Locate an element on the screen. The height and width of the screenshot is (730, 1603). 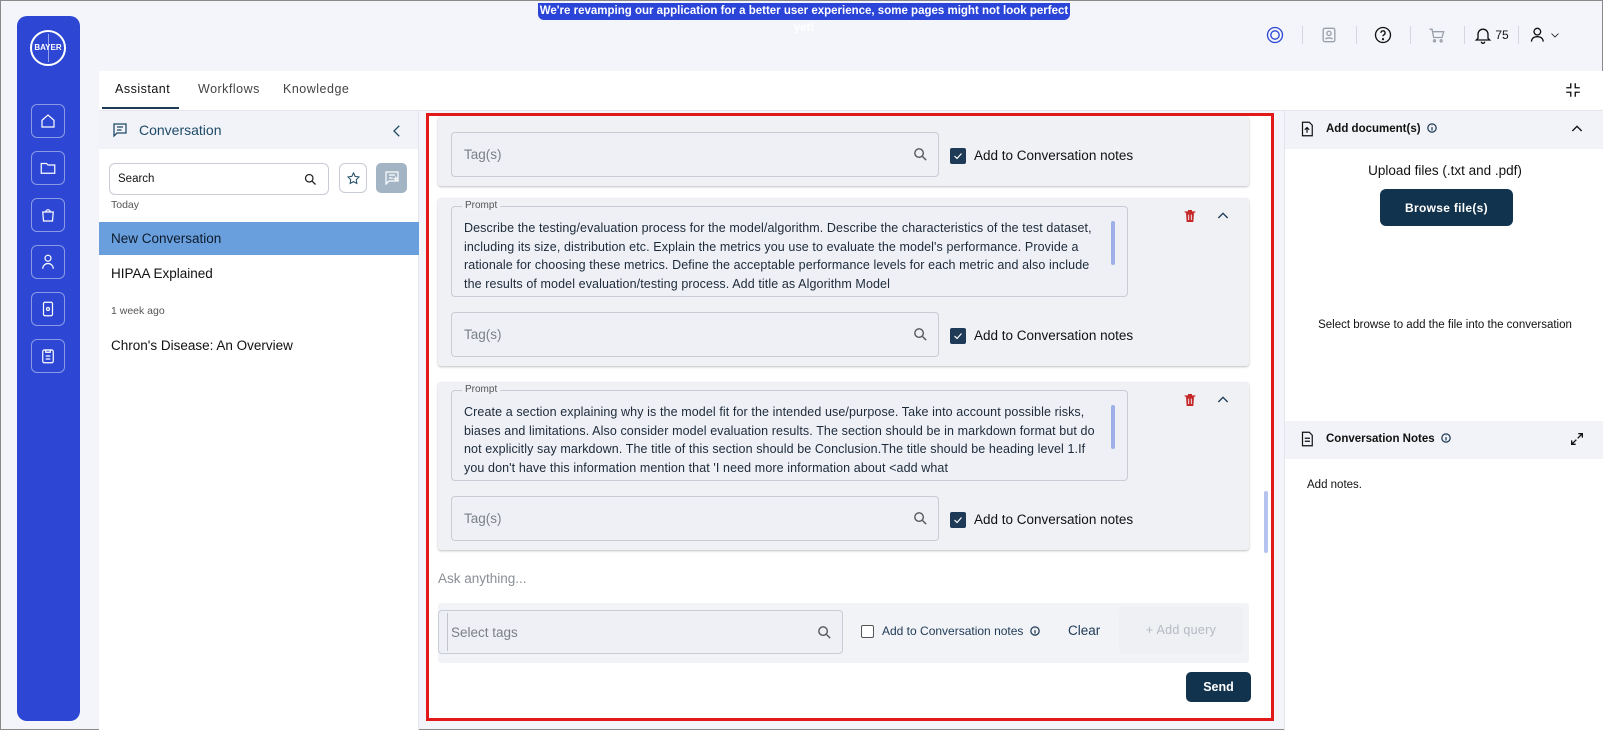
device-icon is located at coordinates (48, 309).